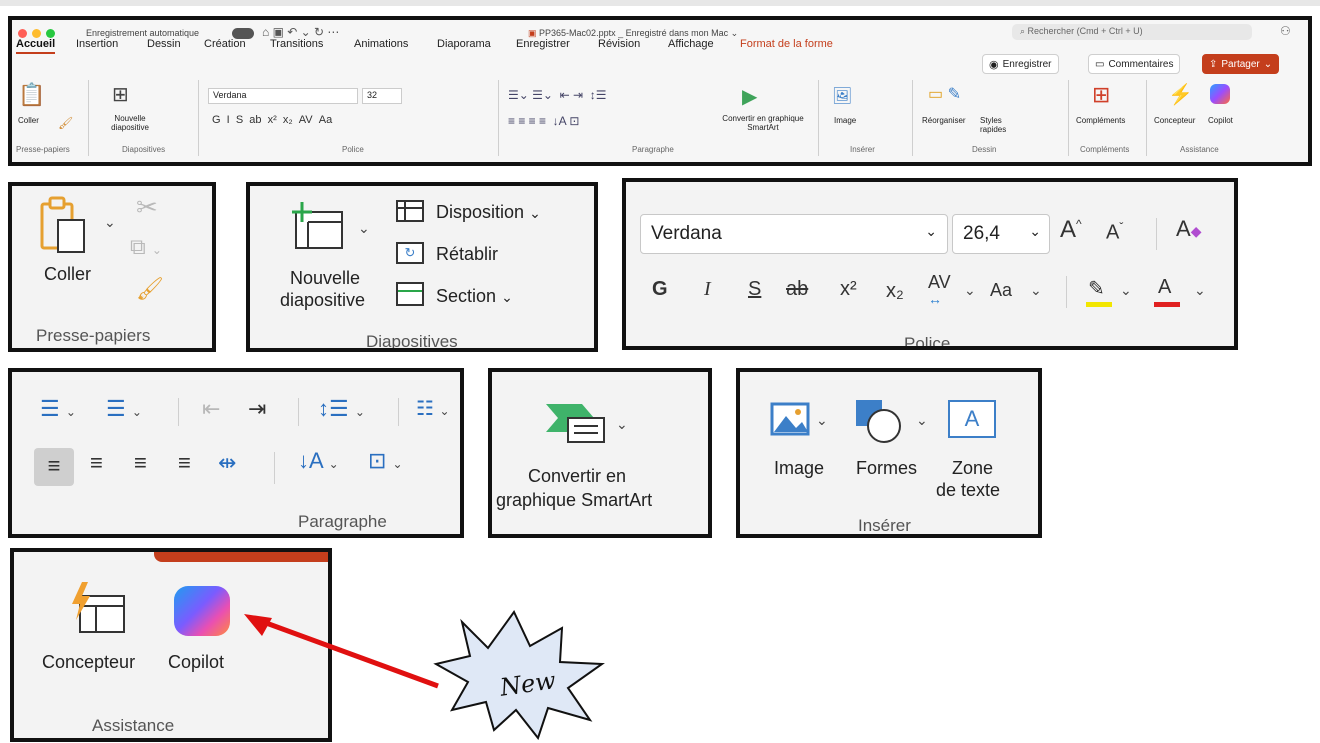 The image size is (1320, 743). Describe the element at coordinates (1126, 290) in the screenshot. I see `highlight-color-chevron: ⌄` at that location.